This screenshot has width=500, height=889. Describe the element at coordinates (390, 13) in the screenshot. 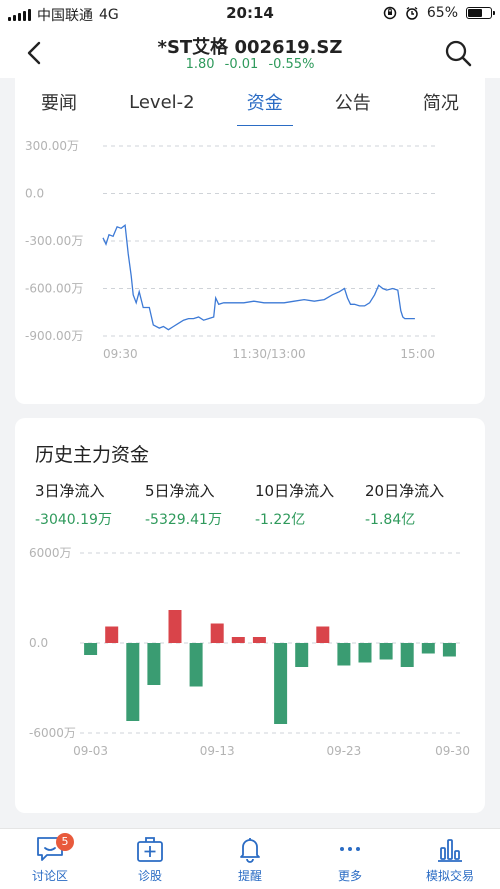

I see `orientation-lock-icon` at that location.